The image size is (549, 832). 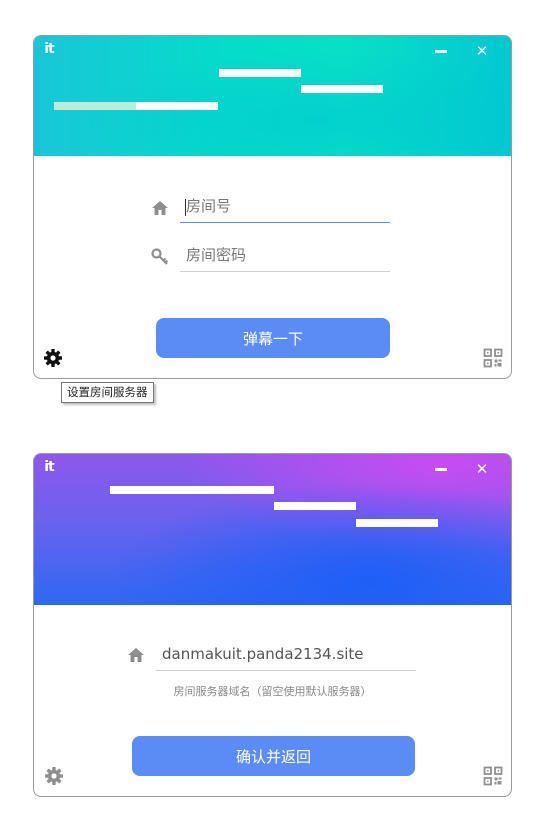 What do you see at coordinates (107, 392) in the screenshot?
I see `settings-tooltip: 设置房间服务器` at bounding box center [107, 392].